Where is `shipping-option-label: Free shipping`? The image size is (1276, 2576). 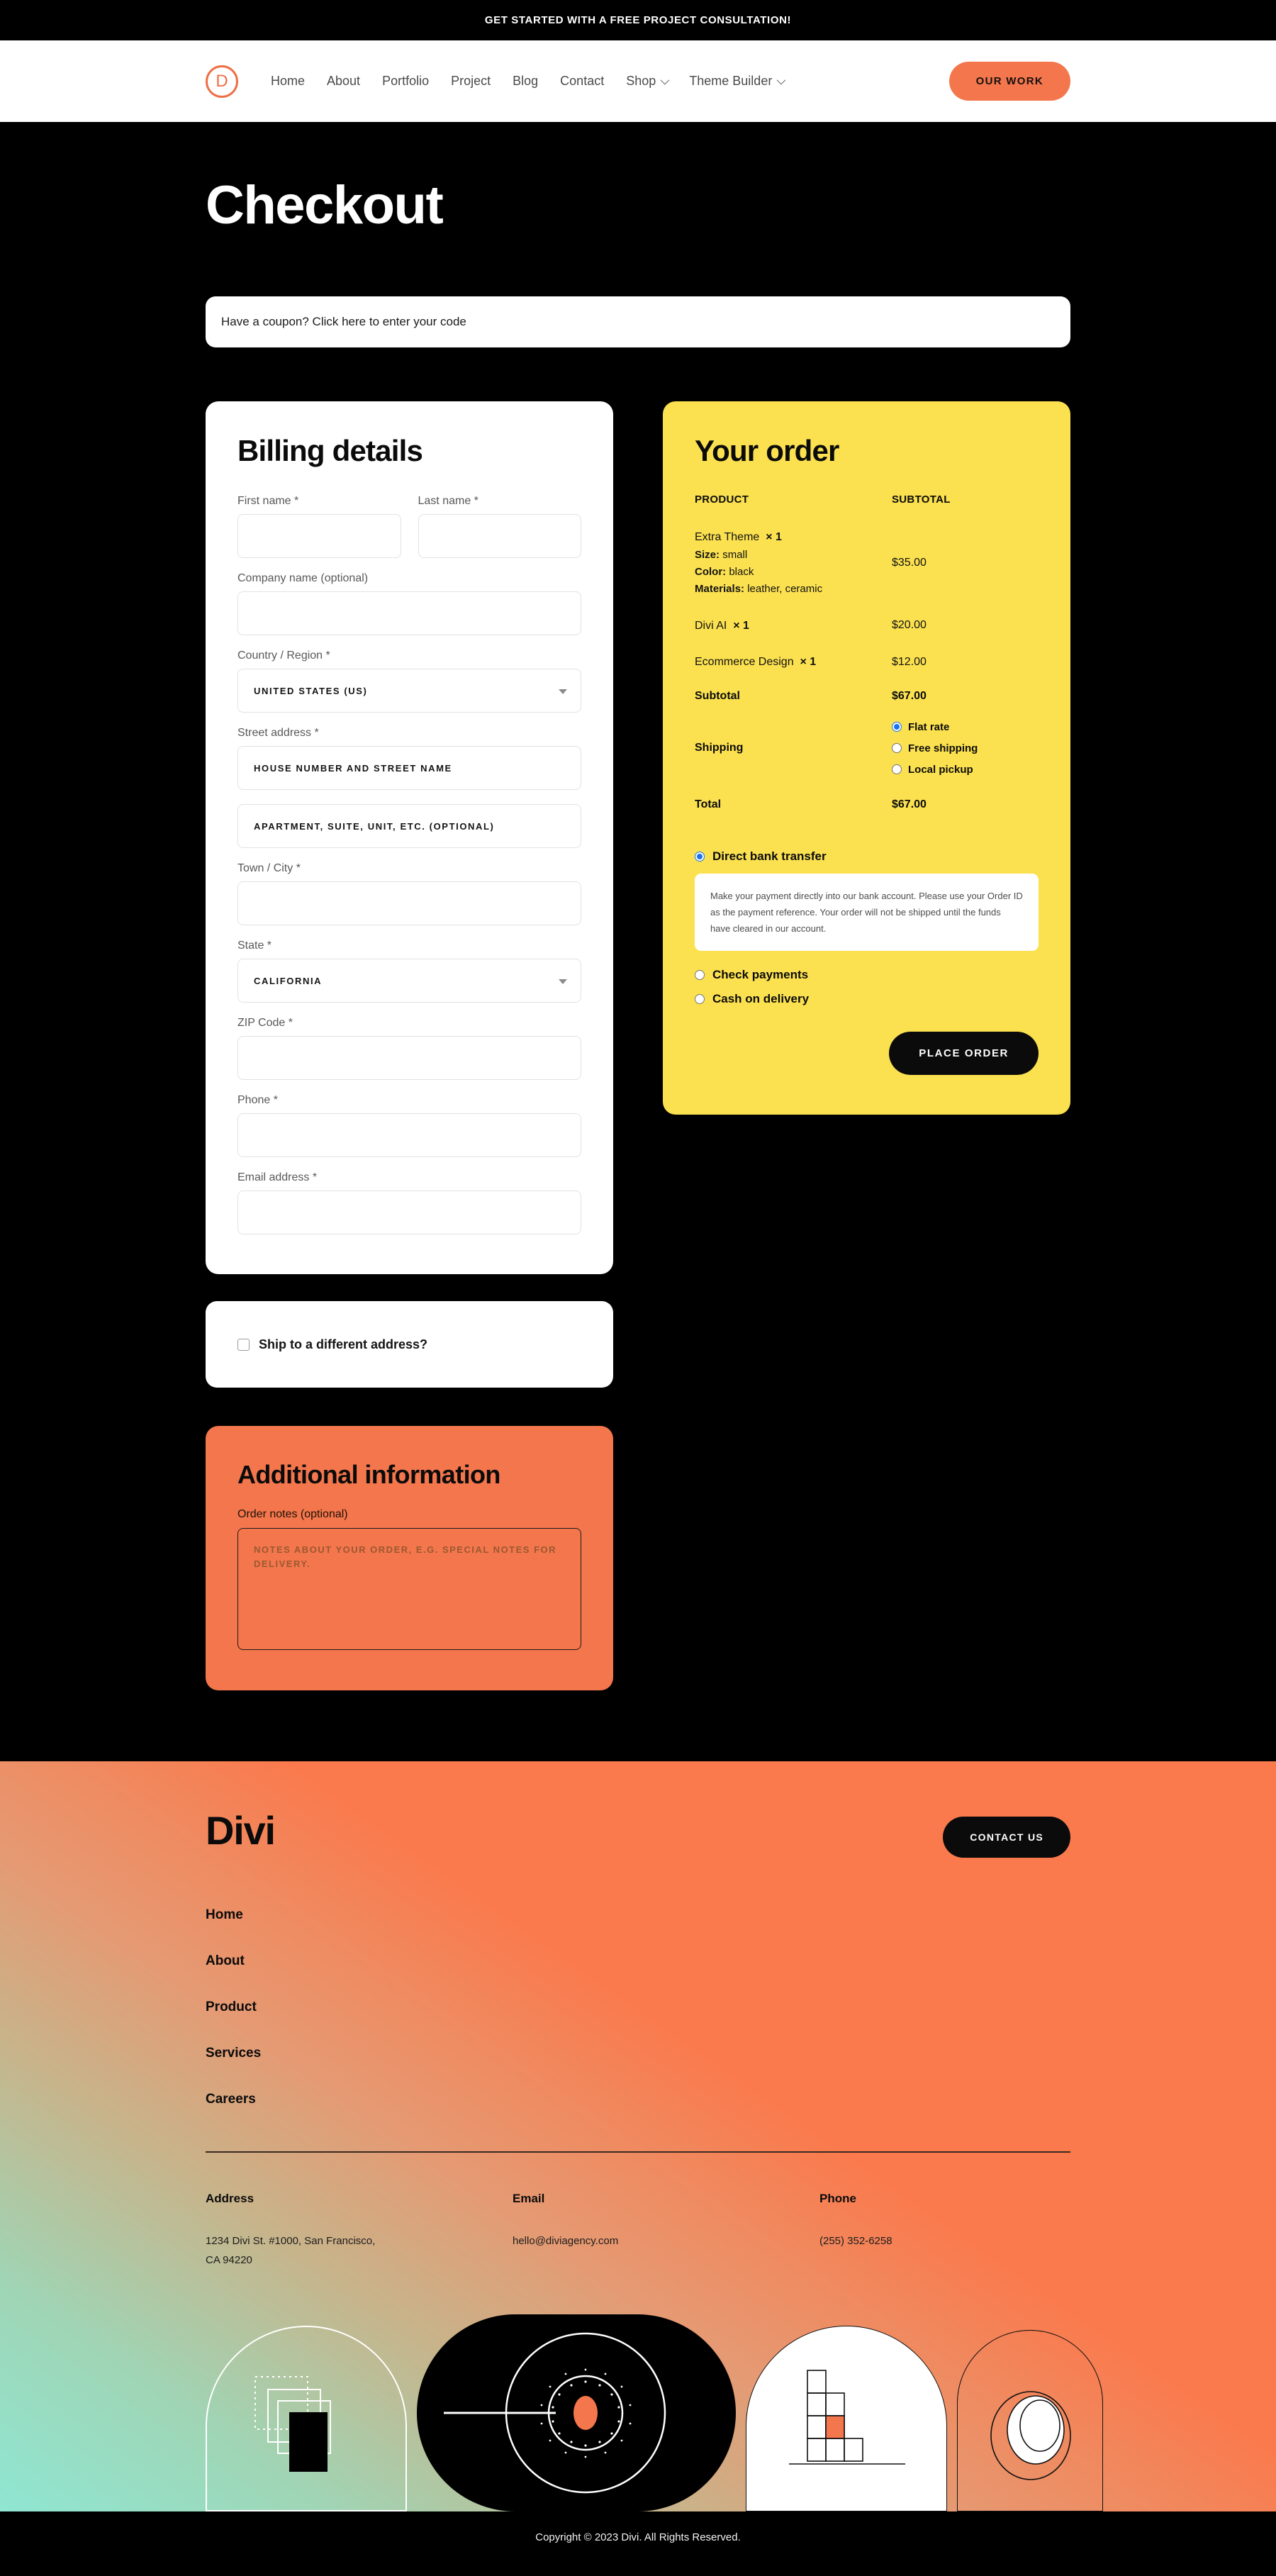
shipping-option-label: Free shipping is located at coordinates (943, 748).